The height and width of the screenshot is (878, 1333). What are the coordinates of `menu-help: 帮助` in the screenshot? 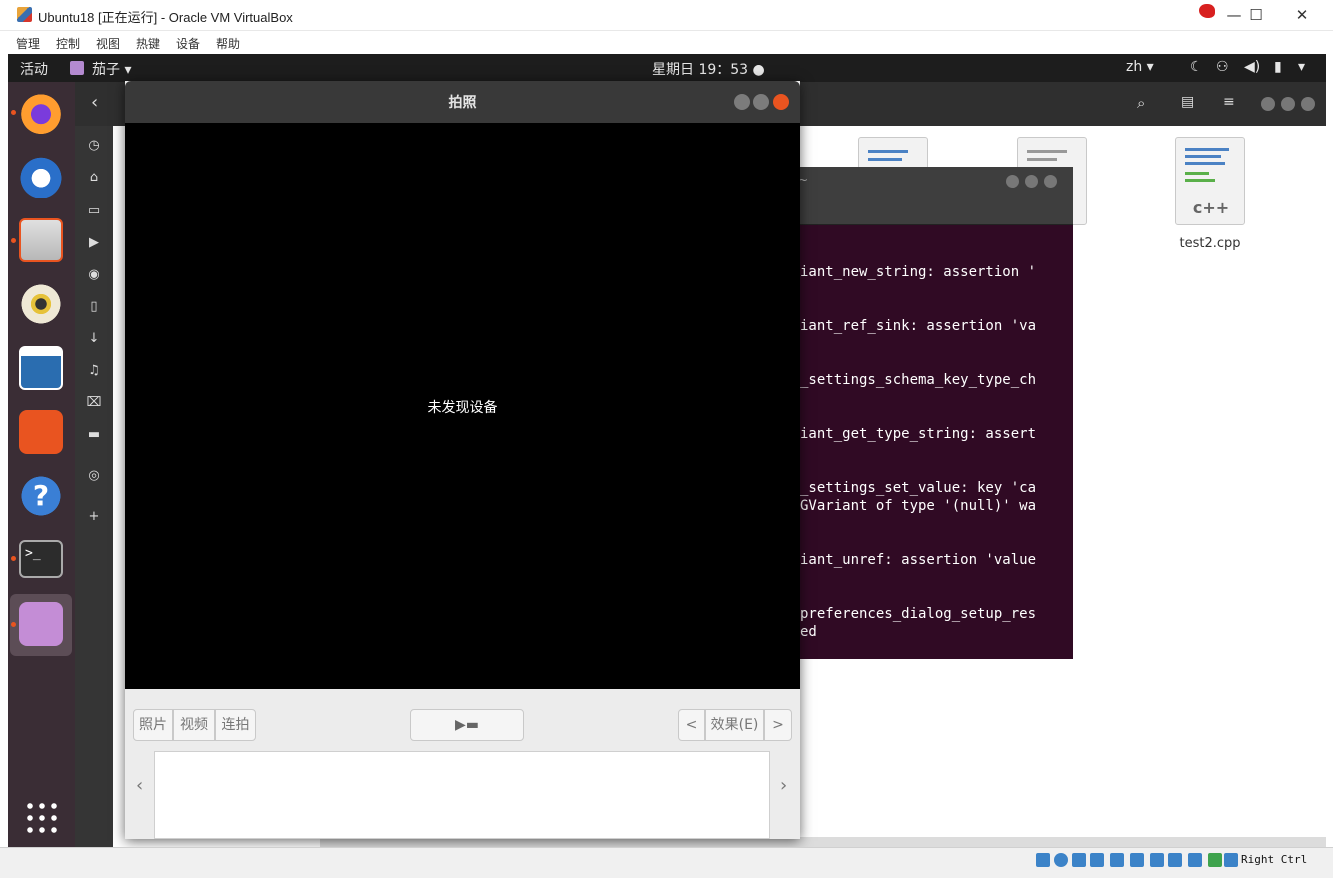 It's located at (228, 43).